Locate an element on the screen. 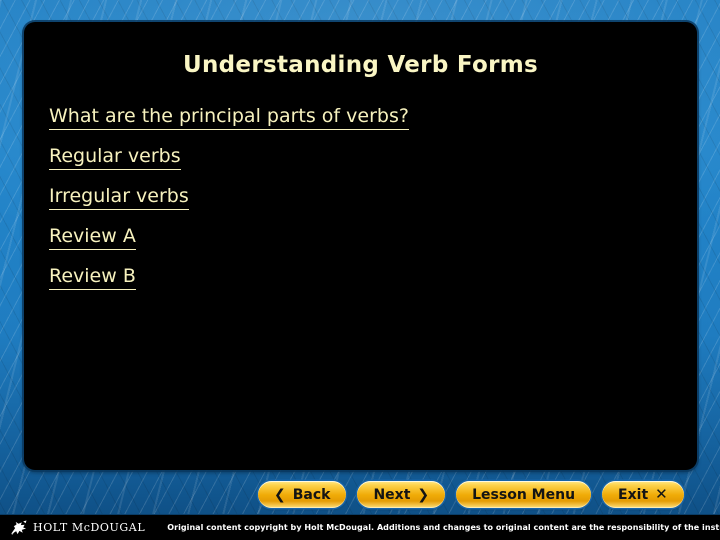 The width and height of the screenshot is (720, 540). list-item: Irregular verbs is located at coordinates (363, 204).